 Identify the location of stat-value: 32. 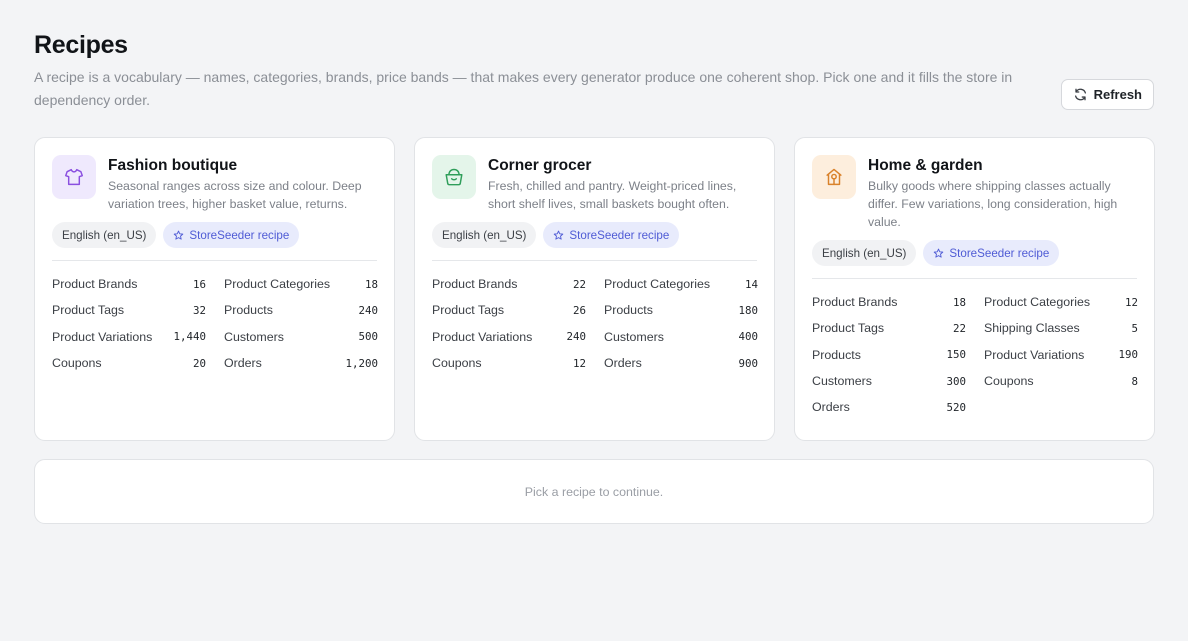
(199, 310).